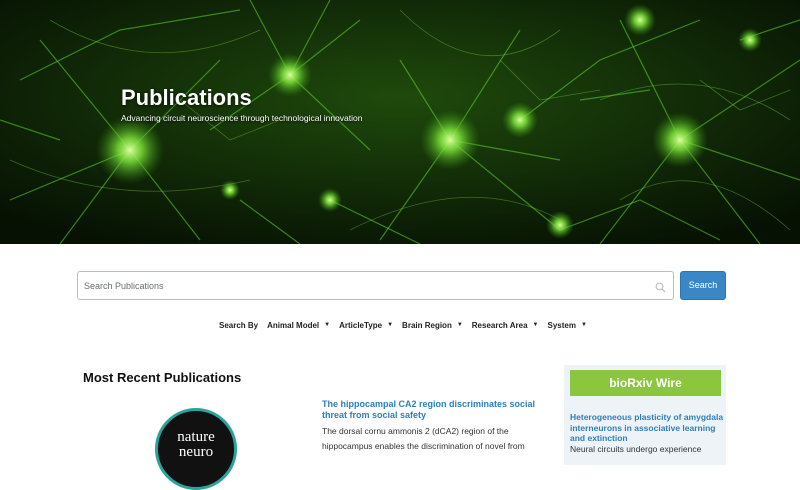  I want to click on search-icon, so click(660, 286).